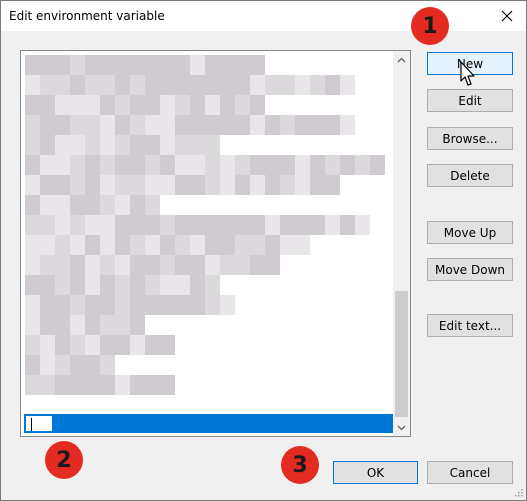  Describe the element at coordinates (300, 465) in the screenshot. I see `step-badge-3: 3` at that location.